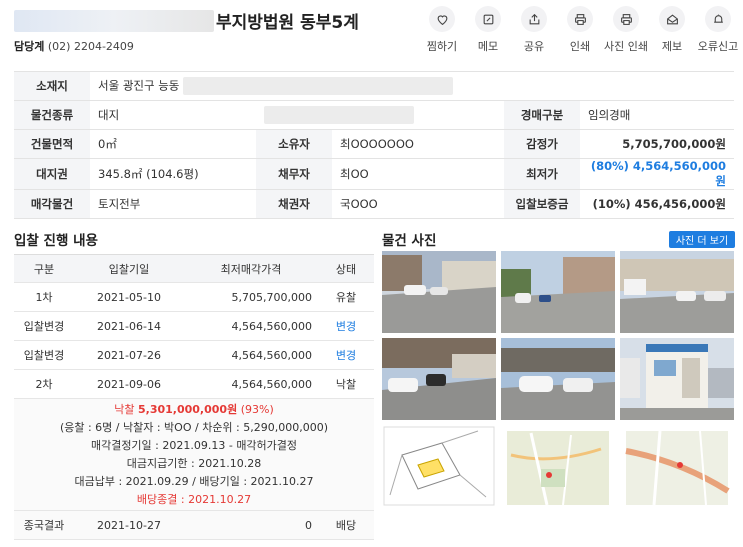 Image resolution: width=743 pixels, height=547 pixels. Describe the element at coordinates (129, 297) in the screenshot. I see `date-cell: 2021-05-10` at that location.